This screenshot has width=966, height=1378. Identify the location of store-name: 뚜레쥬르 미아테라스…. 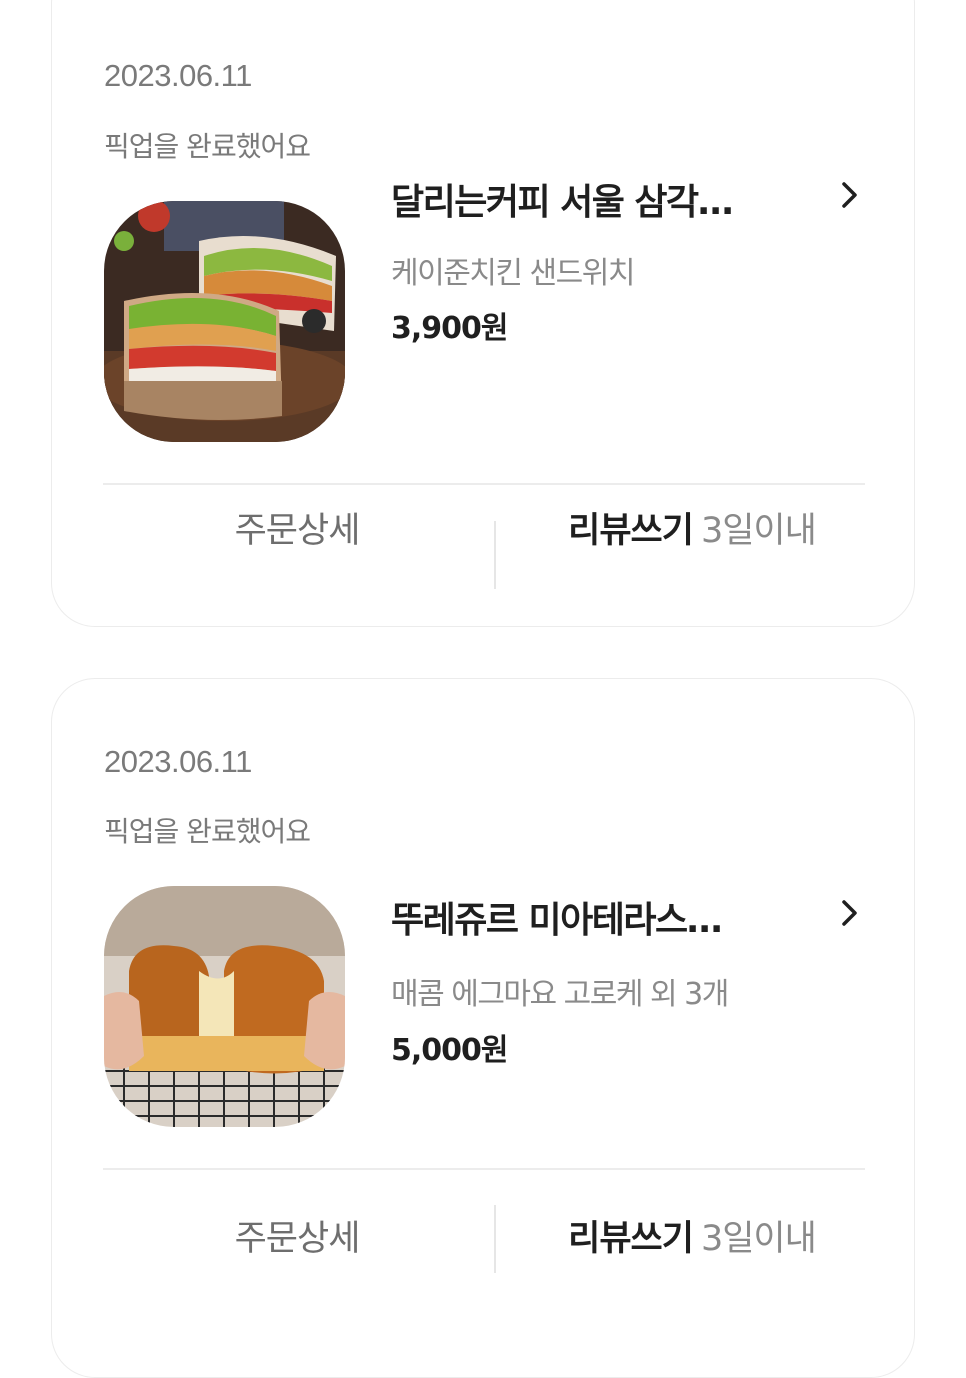
(557, 917).